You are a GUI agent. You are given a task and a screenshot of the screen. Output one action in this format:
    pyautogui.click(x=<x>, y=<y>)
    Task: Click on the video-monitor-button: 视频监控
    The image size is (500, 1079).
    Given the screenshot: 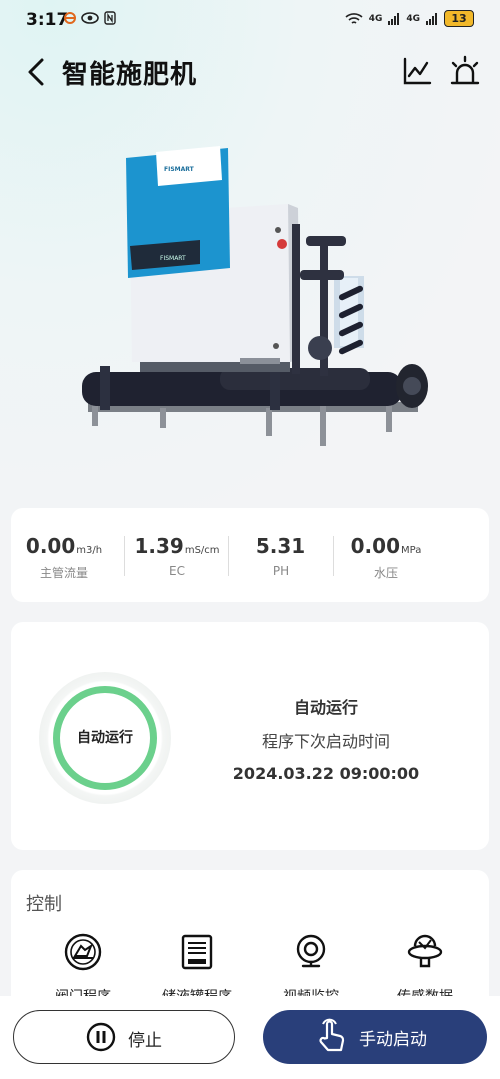 What is the action you would take?
    pyautogui.click(x=311, y=966)
    